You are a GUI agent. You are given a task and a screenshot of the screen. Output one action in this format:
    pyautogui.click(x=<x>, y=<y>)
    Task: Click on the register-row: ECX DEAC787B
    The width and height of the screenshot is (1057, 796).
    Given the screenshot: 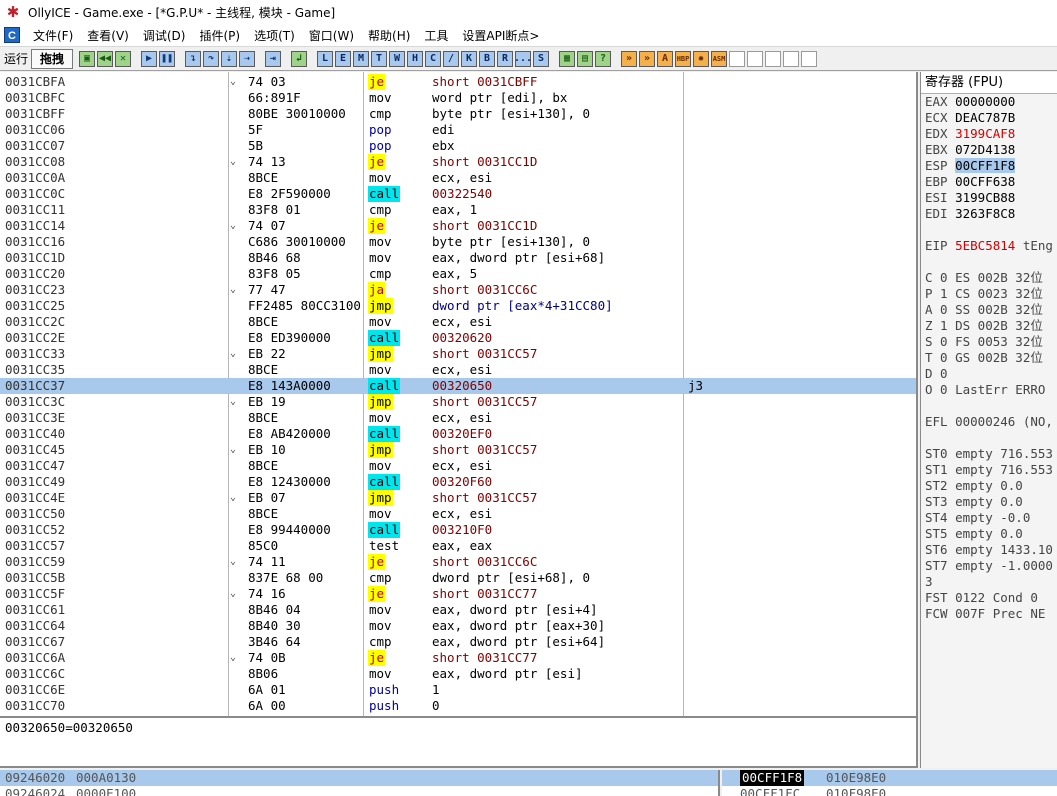 What is the action you would take?
    pyautogui.click(x=970, y=118)
    